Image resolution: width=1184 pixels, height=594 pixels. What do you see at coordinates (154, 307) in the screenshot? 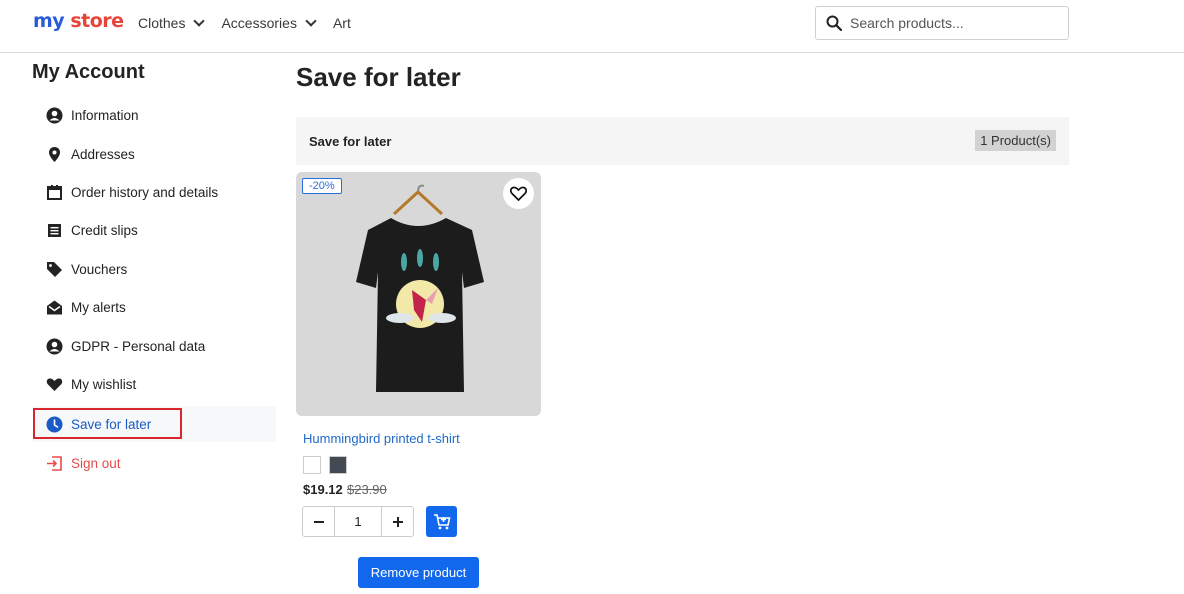
I see `sidebar-item-my-alerts: My alerts` at bounding box center [154, 307].